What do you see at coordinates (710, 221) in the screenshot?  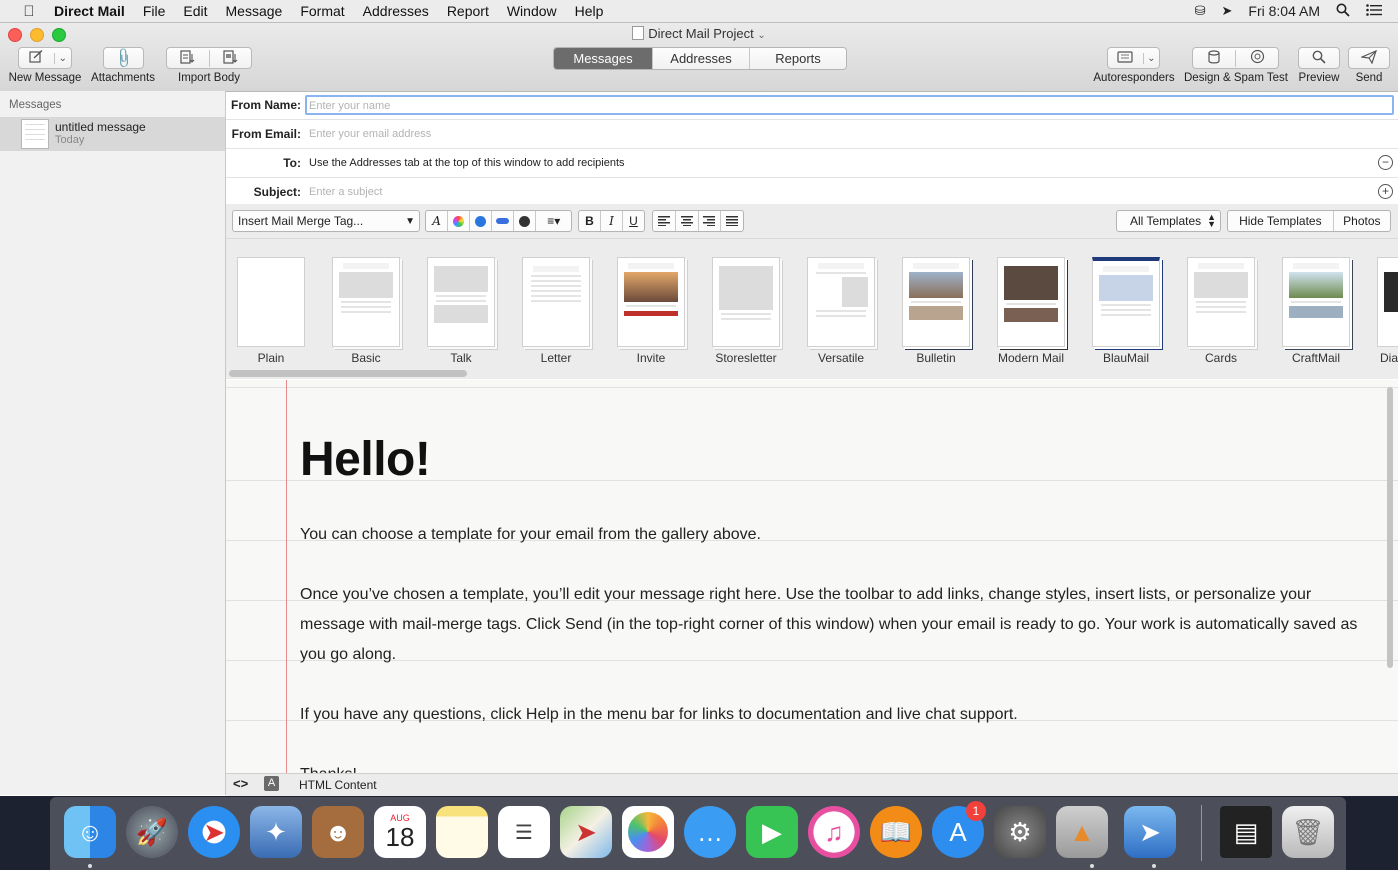 I see `align-right-icon` at bounding box center [710, 221].